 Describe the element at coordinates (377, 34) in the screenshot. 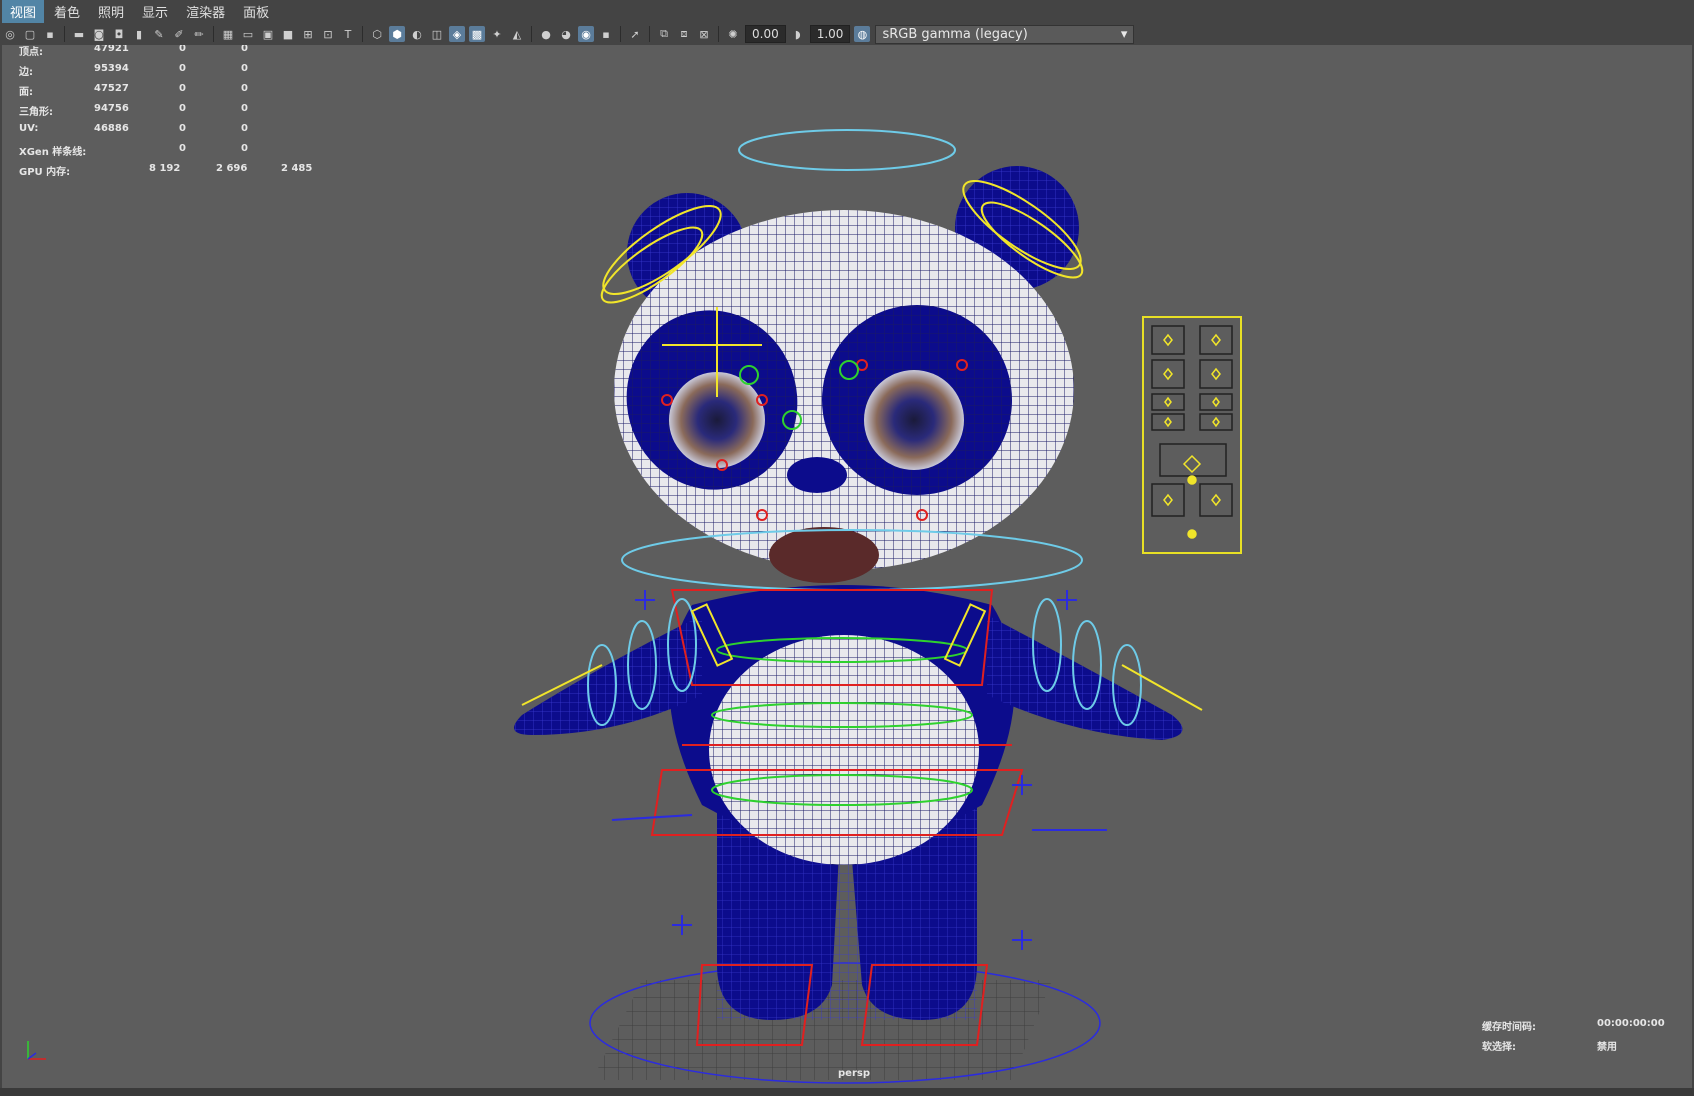

I see `wireframe-icon: ⬡` at that location.